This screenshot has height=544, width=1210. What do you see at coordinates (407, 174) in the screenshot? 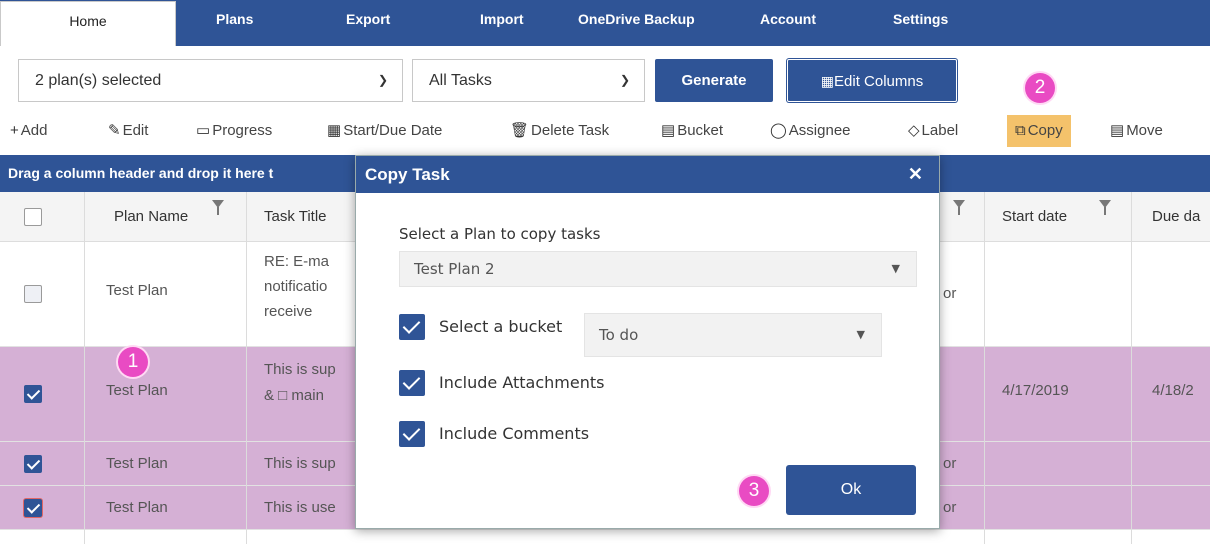
I see `dialog-title: Copy Task` at bounding box center [407, 174].